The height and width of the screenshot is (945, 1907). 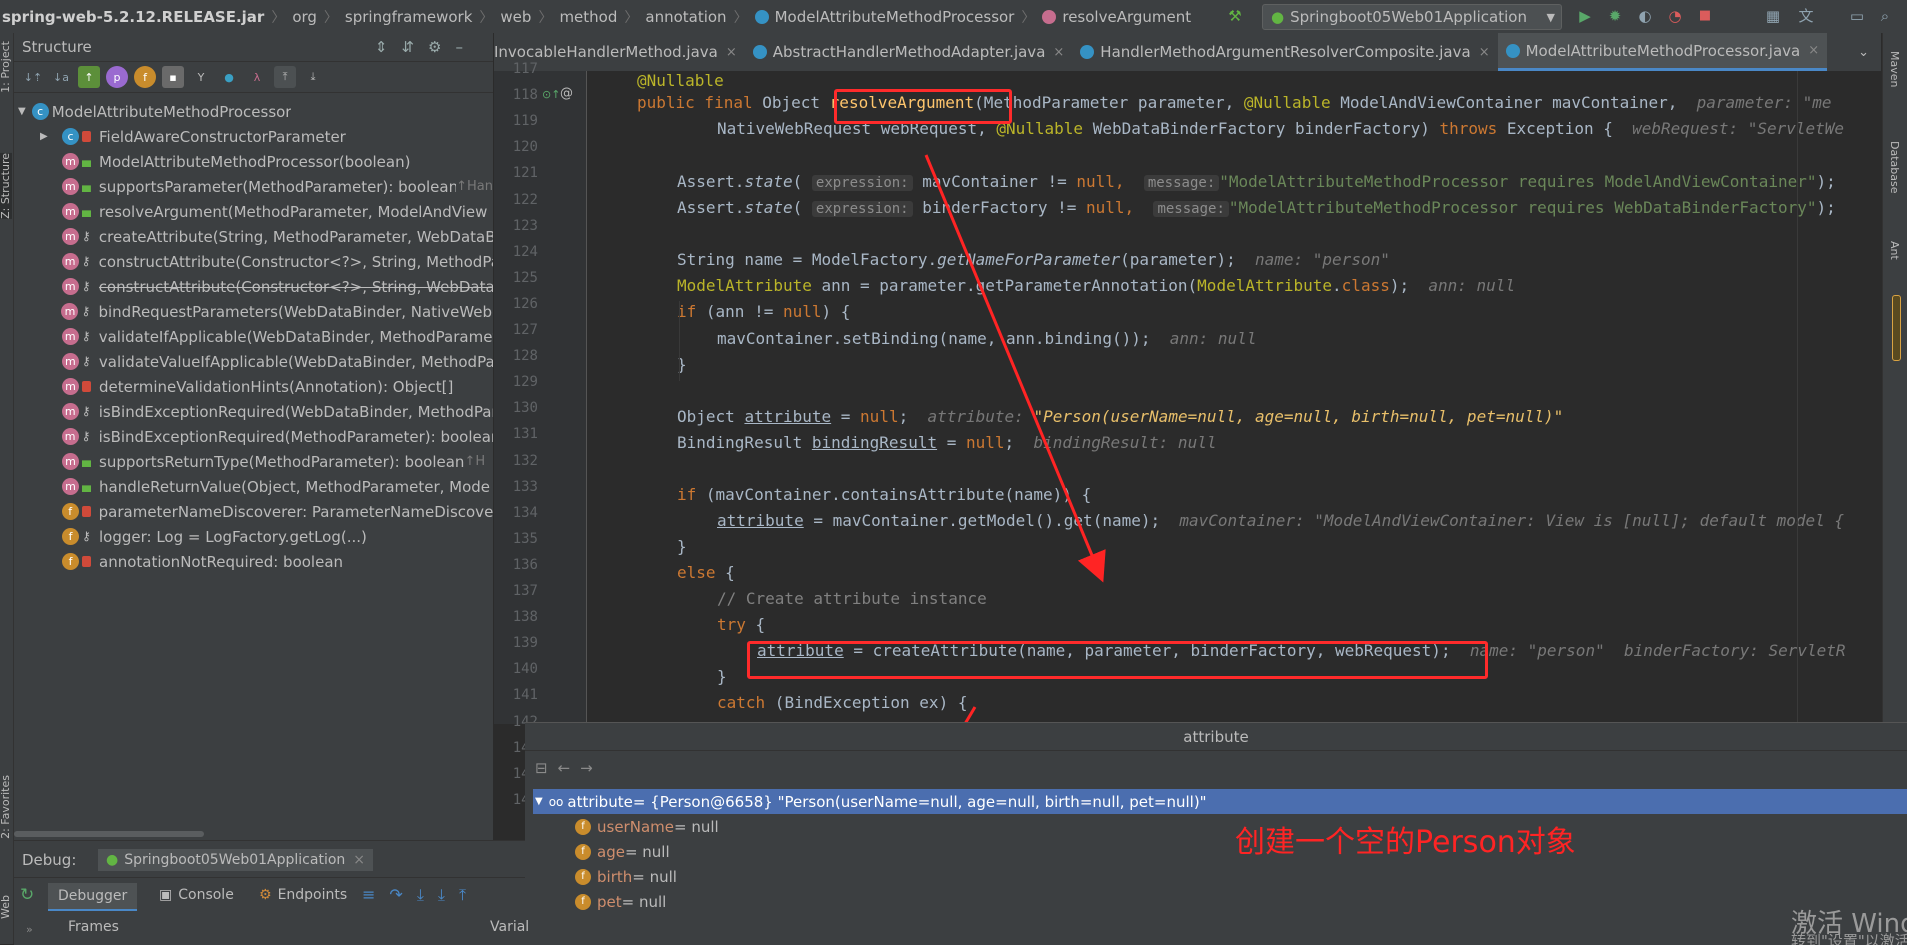 What do you see at coordinates (206, 895) in the screenshot?
I see `tab-label: Console` at bounding box center [206, 895].